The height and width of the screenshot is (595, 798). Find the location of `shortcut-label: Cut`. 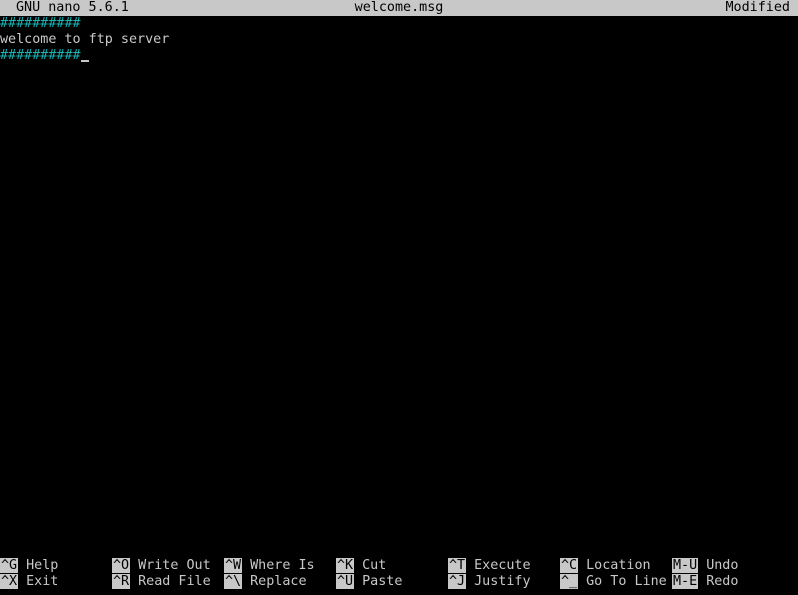

shortcut-label: Cut is located at coordinates (374, 565).